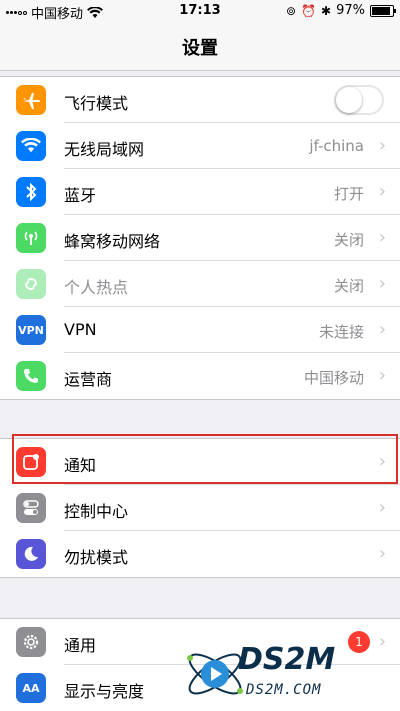  What do you see at coordinates (348, 240) in the screenshot?
I see `cellular-value: 关闭` at bounding box center [348, 240].